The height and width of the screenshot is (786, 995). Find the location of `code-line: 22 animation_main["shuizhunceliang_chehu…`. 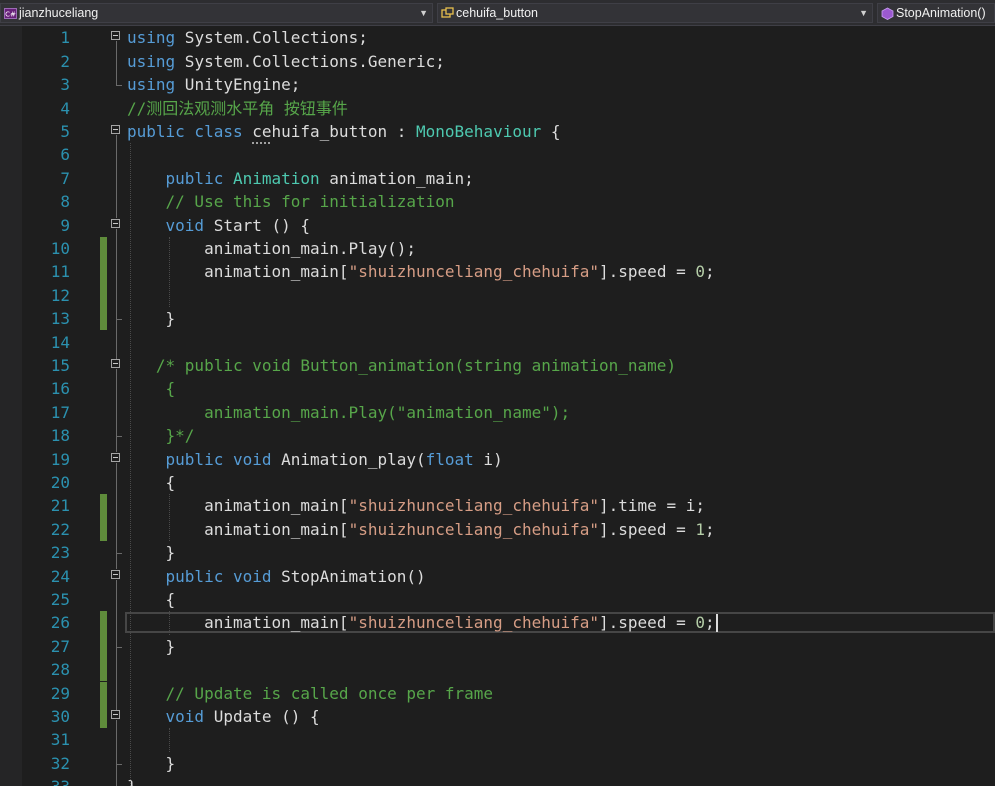

code-line: 22 animation_main["shuizhunceliang_chehu… is located at coordinates (497, 529).